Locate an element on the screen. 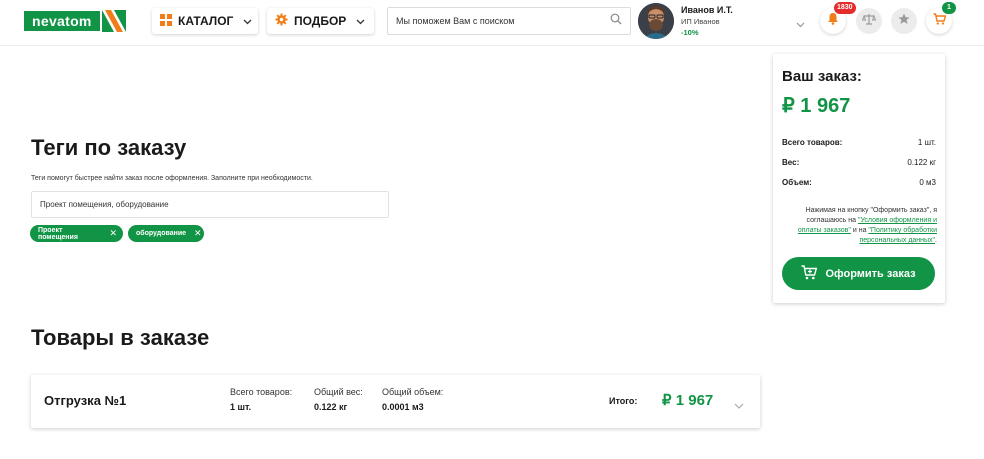 The image size is (984, 459). user-name: Иванов И.Т. is located at coordinates (707, 10).